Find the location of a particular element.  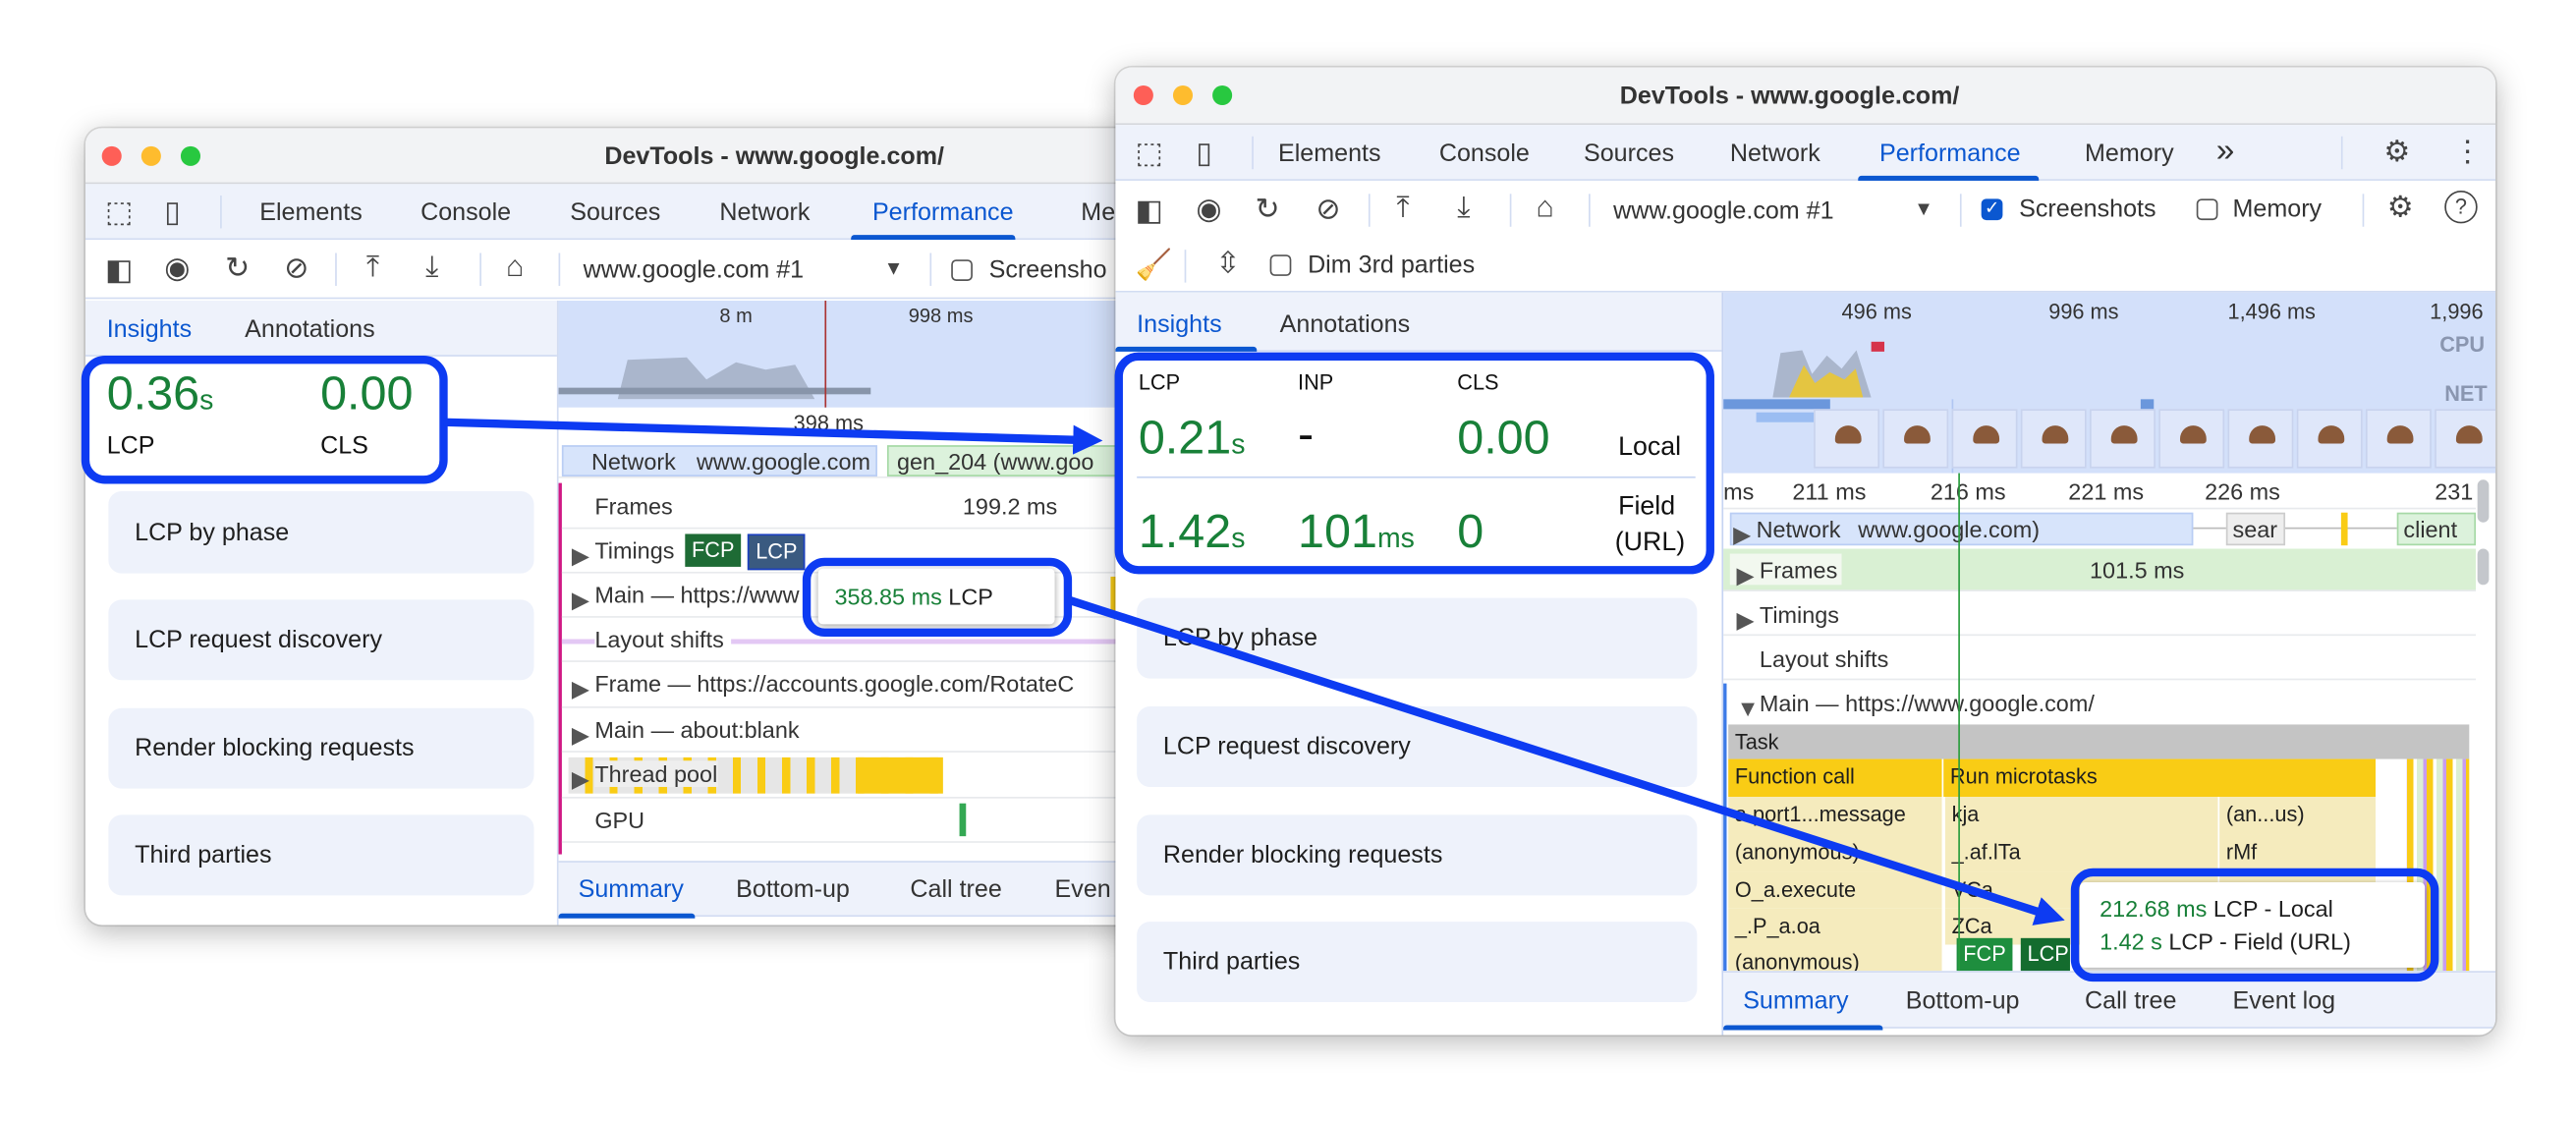

arrow-metrics is located at coordinates (773, 437).